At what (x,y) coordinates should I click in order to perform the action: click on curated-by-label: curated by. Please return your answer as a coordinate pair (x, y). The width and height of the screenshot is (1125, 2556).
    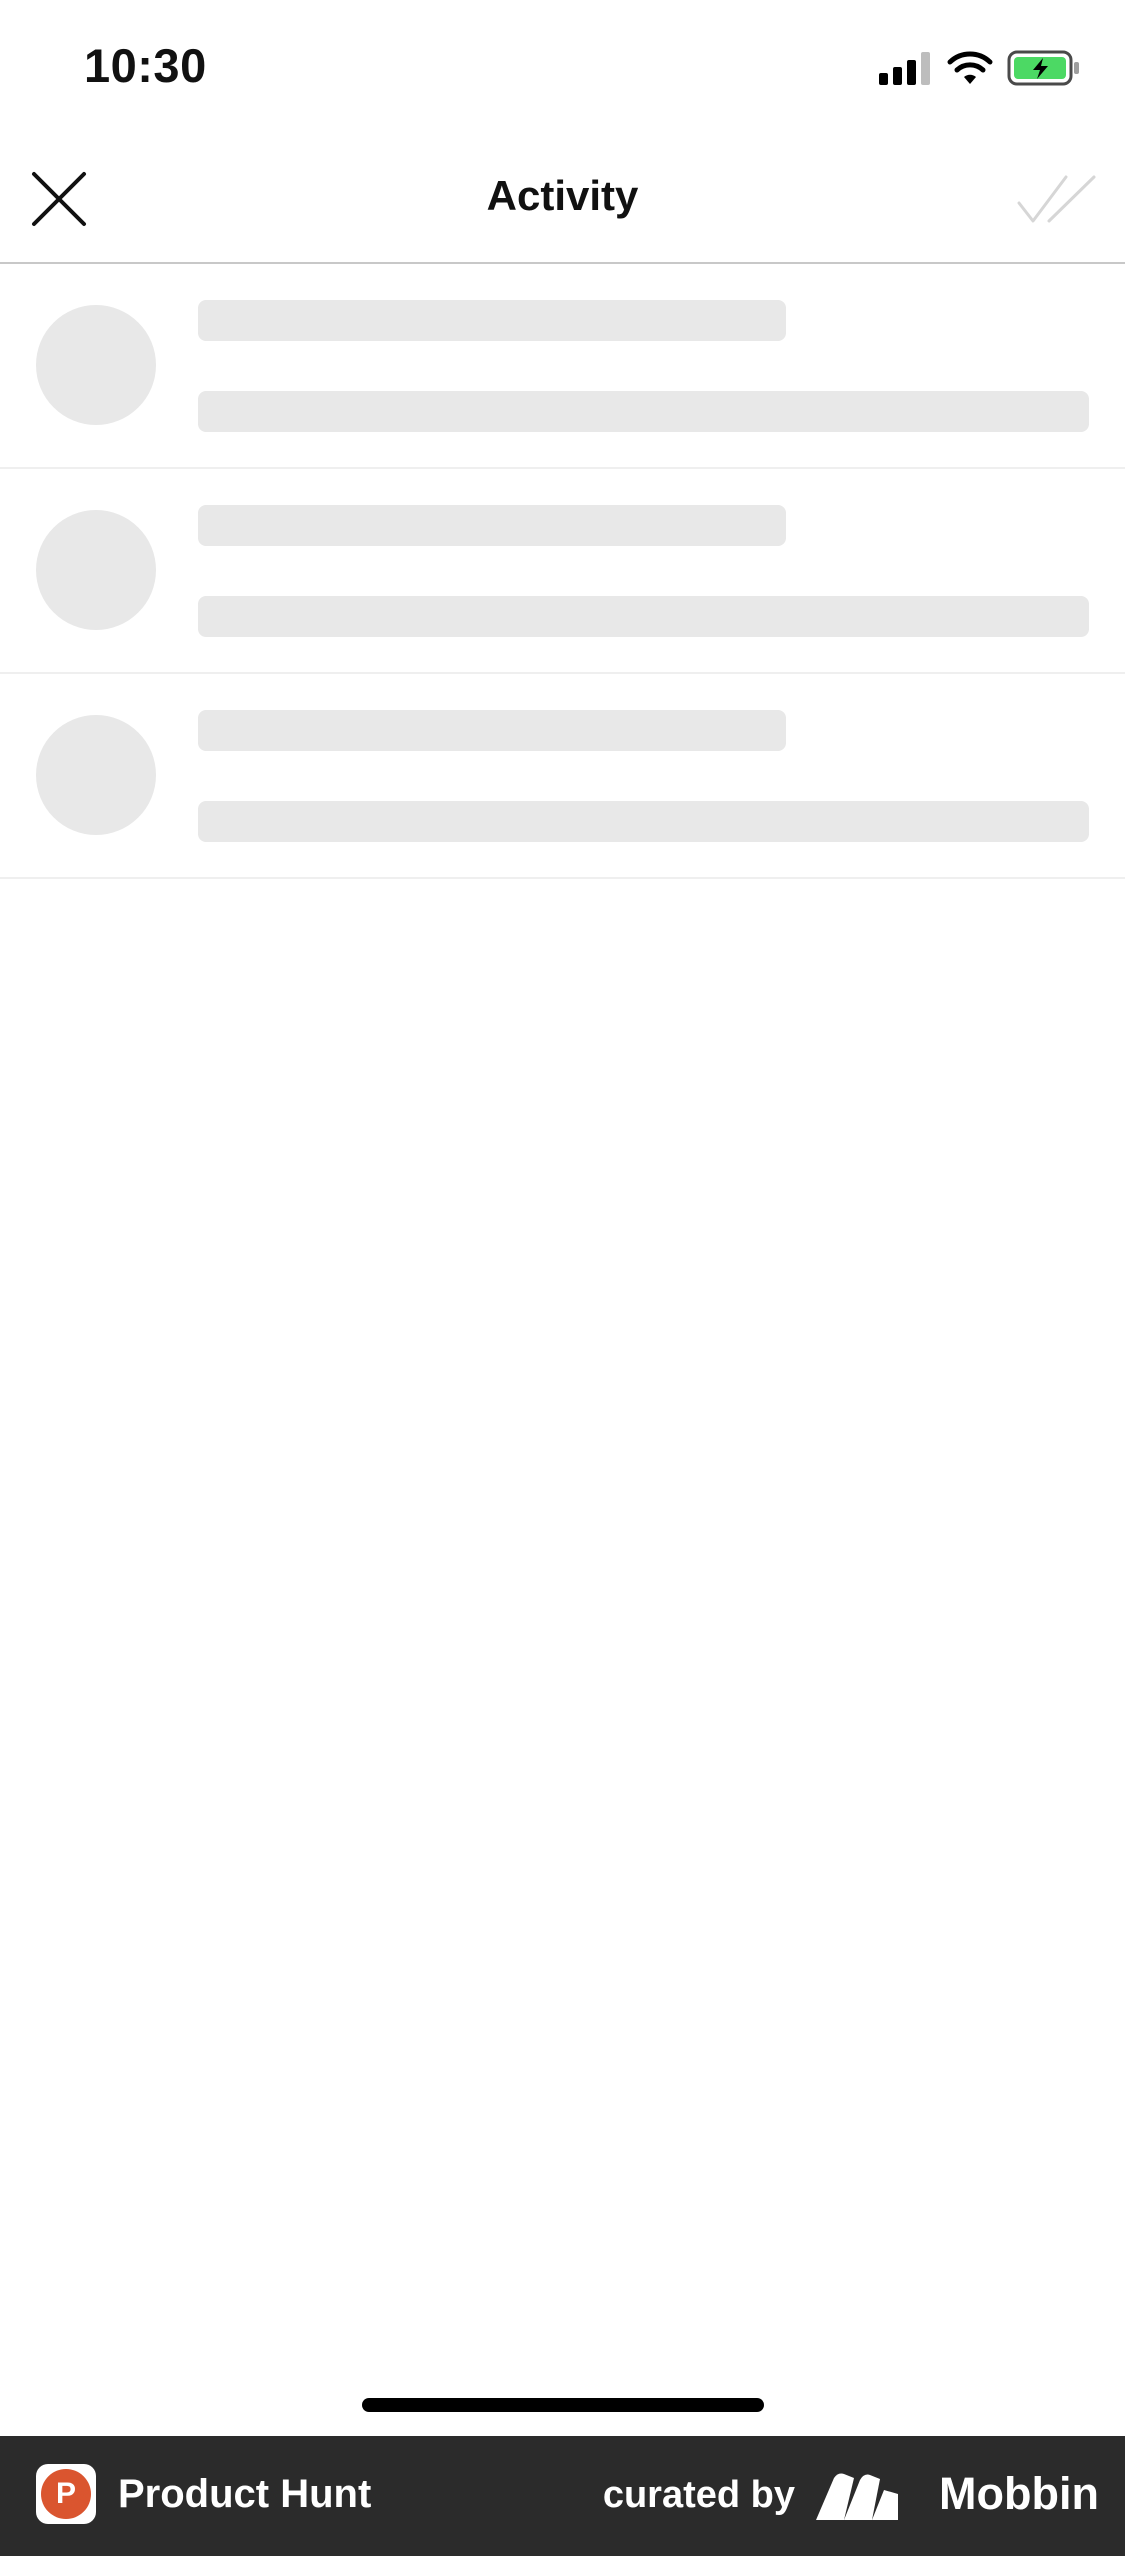
    Looking at the image, I should click on (698, 2495).